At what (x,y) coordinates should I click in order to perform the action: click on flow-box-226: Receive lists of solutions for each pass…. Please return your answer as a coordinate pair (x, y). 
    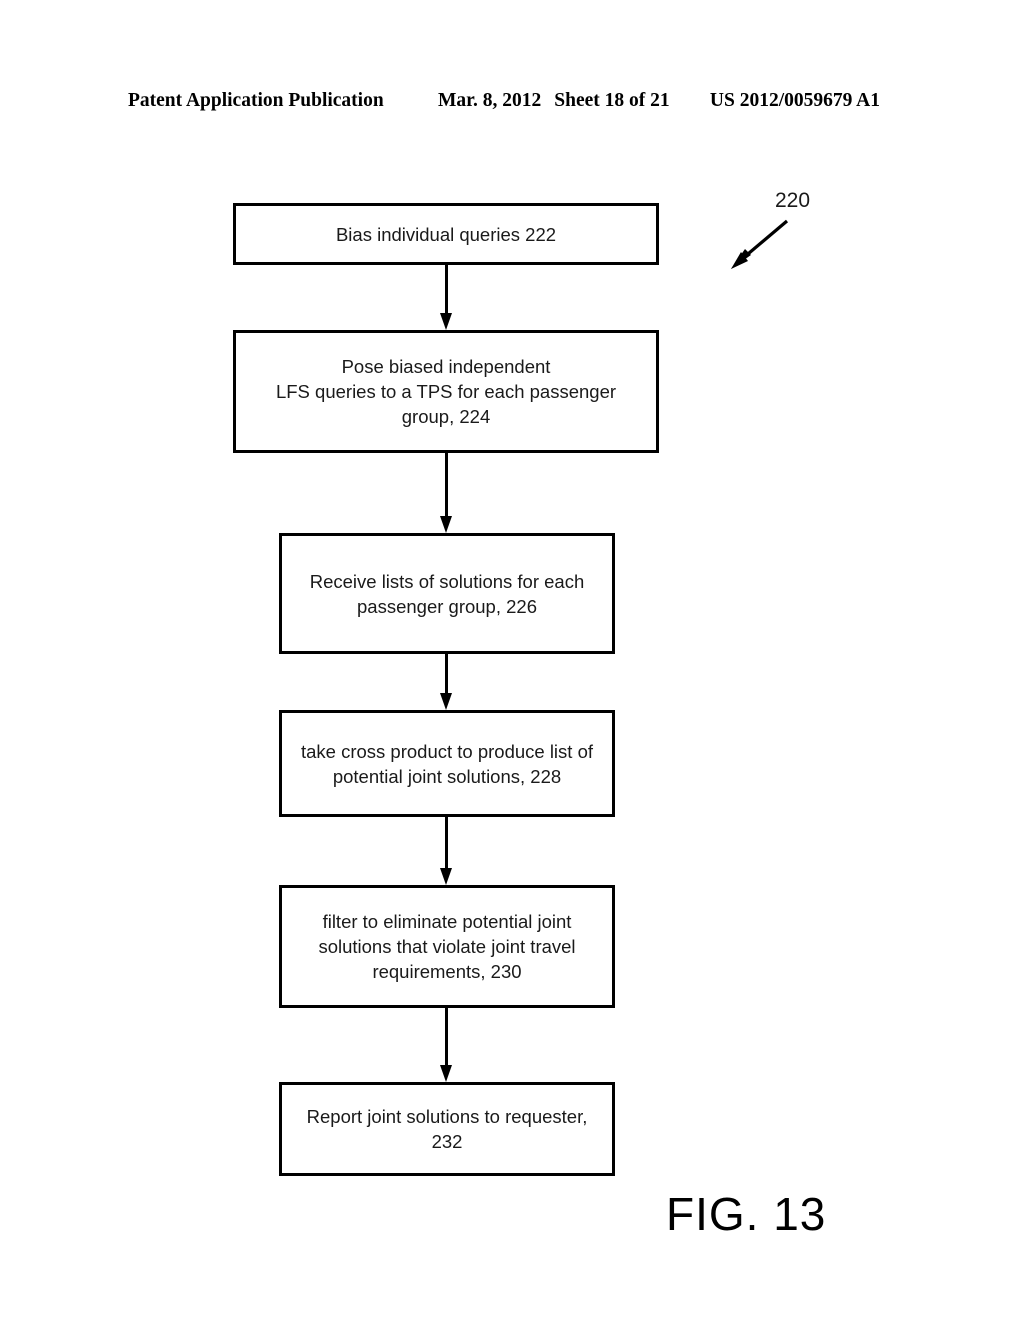
    Looking at the image, I should click on (447, 593).